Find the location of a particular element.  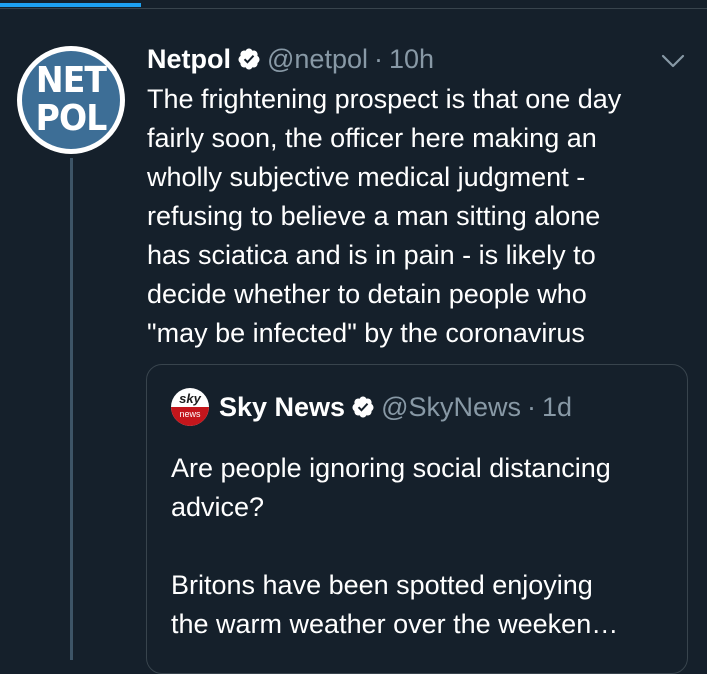

active-tab-indicator is located at coordinates (71, 5).